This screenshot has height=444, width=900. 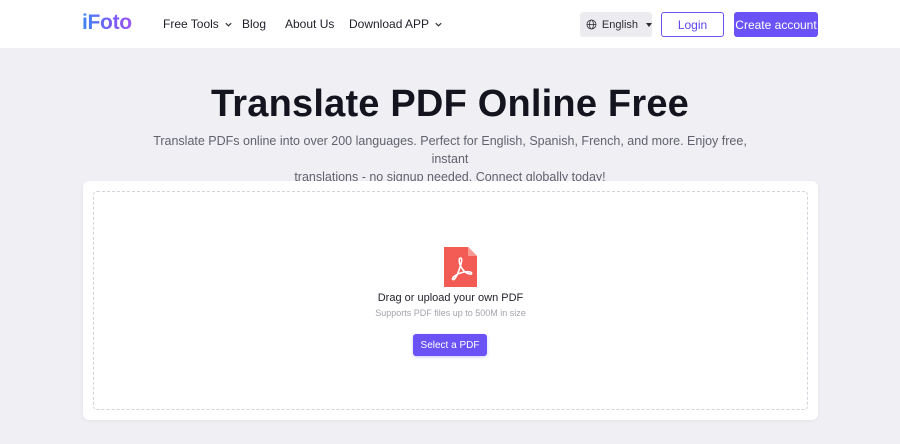 I want to click on pdf-file-icon, so click(x=460, y=267).